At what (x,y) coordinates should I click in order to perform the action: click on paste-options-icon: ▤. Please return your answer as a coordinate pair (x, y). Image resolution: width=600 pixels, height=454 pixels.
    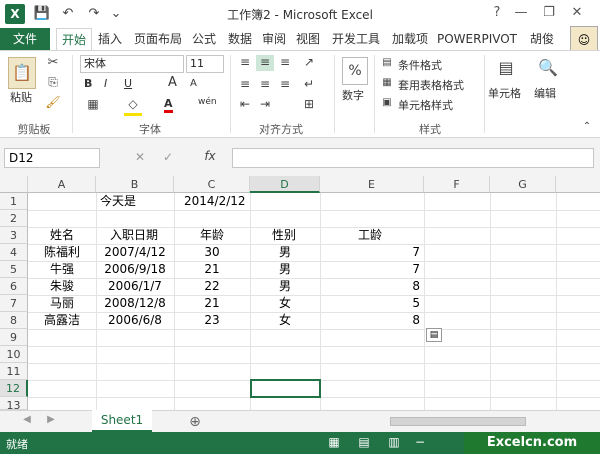
    Looking at the image, I should click on (434, 335).